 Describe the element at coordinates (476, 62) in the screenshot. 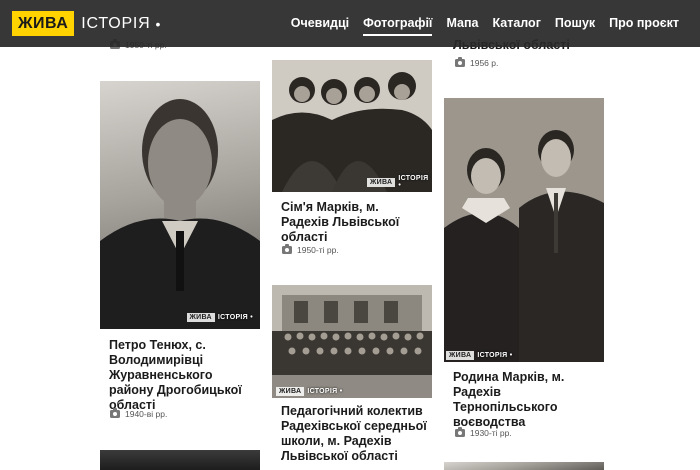

I see `top-card-date-col3: 1956 р.` at that location.